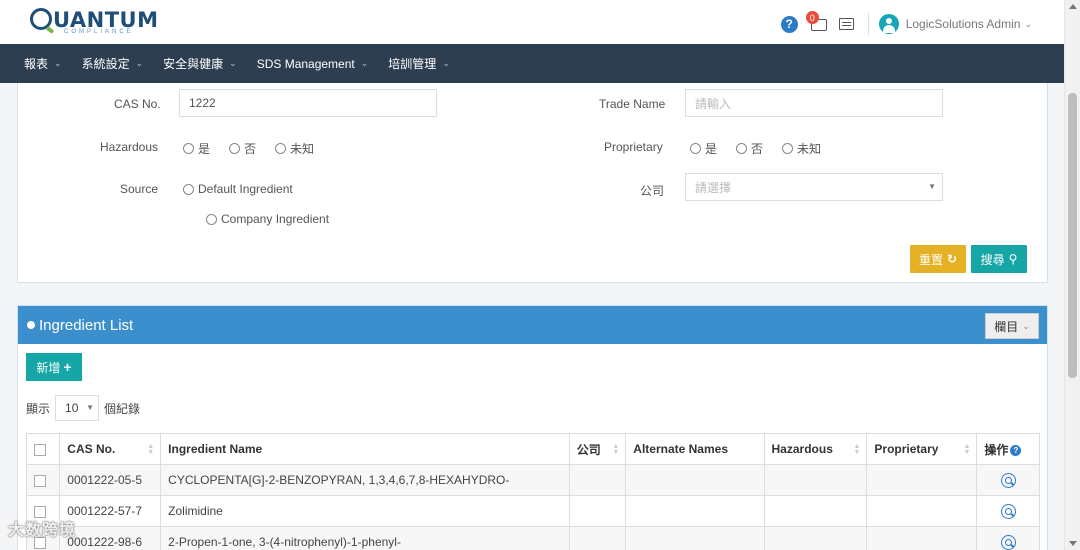 This screenshot has width=1080, height=550. Describe the element at coordinates (215, 449) in the screenshot. I see `col-header-label: Ingredient Name` at that location.